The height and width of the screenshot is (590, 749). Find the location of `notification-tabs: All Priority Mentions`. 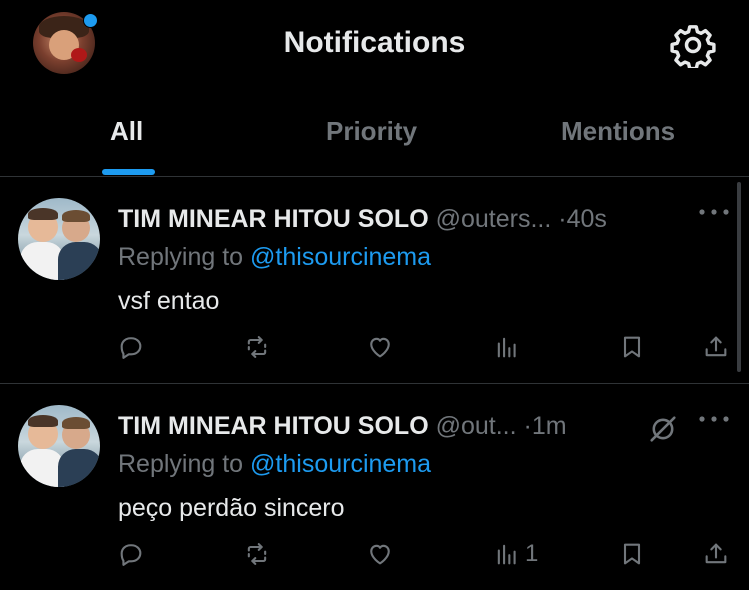

notification-tabs: All Priority Mentions is located at coordinates (374, 136).